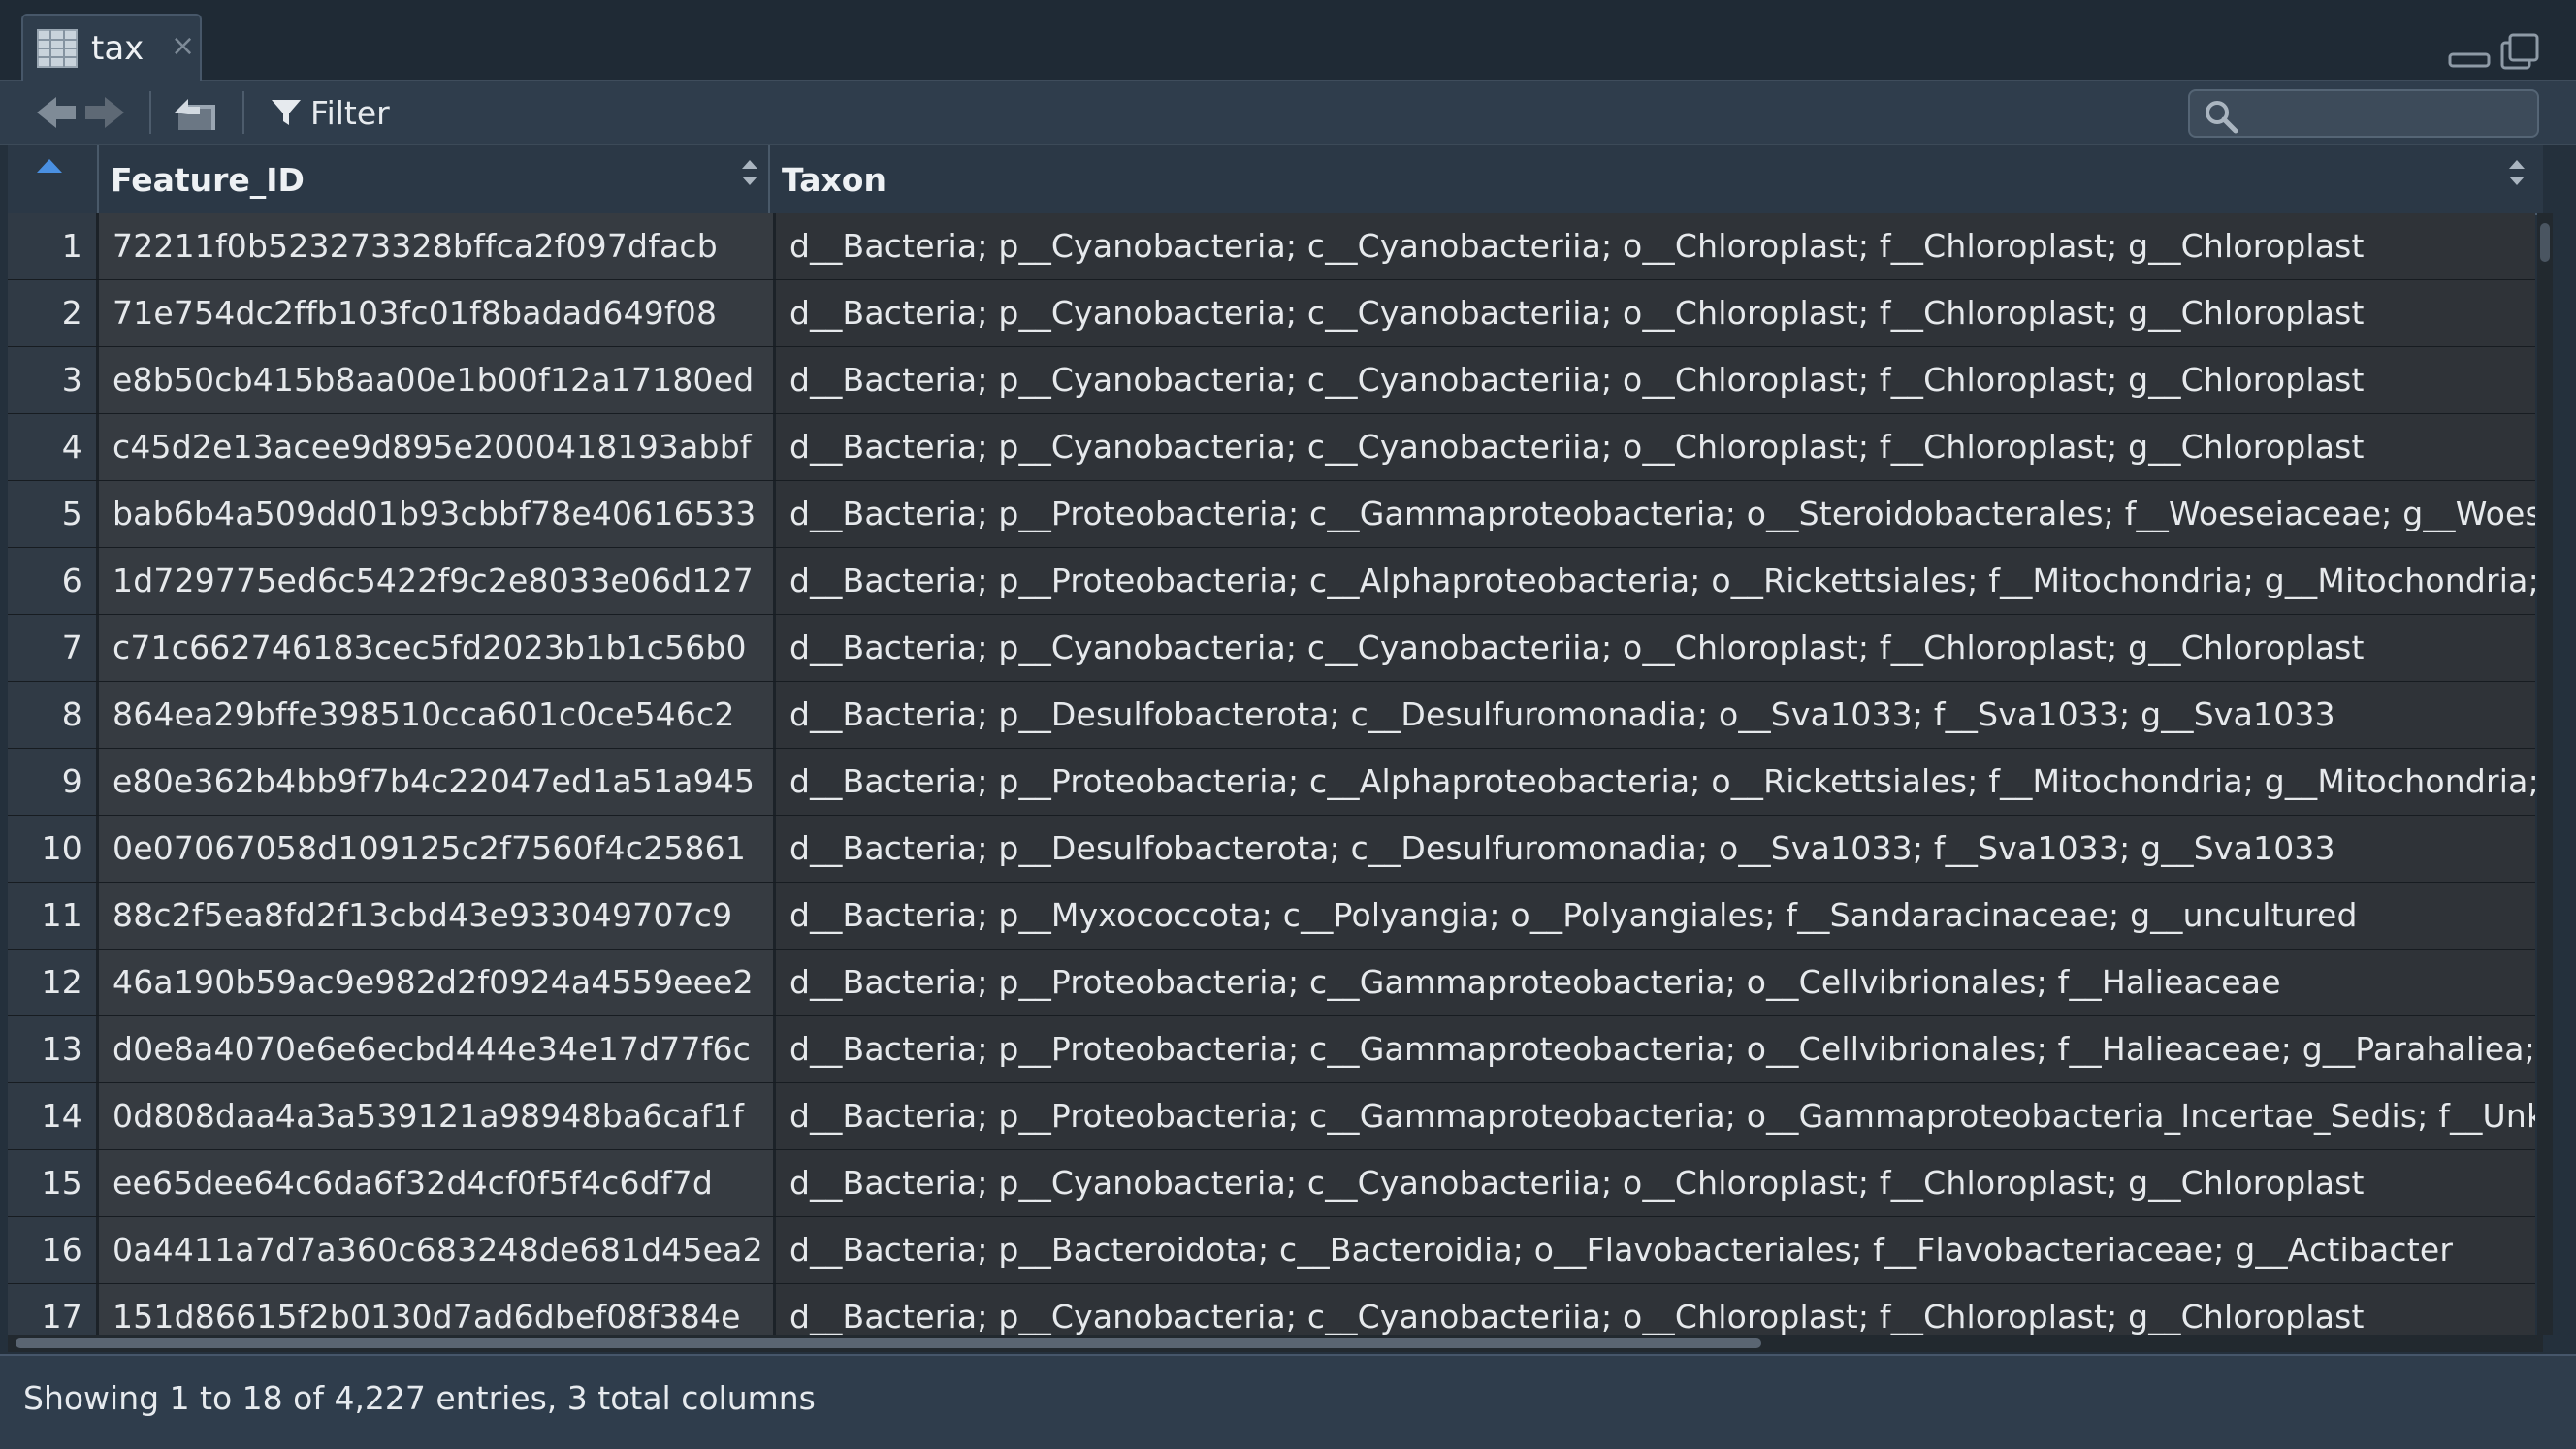 The image size is (2576, 1449). Describe the element at coordinates (437, 782) in the screenshot. I see `feature-id-cell: e80e362b4bb9f7b4c22047ed1a51a945` at that location.